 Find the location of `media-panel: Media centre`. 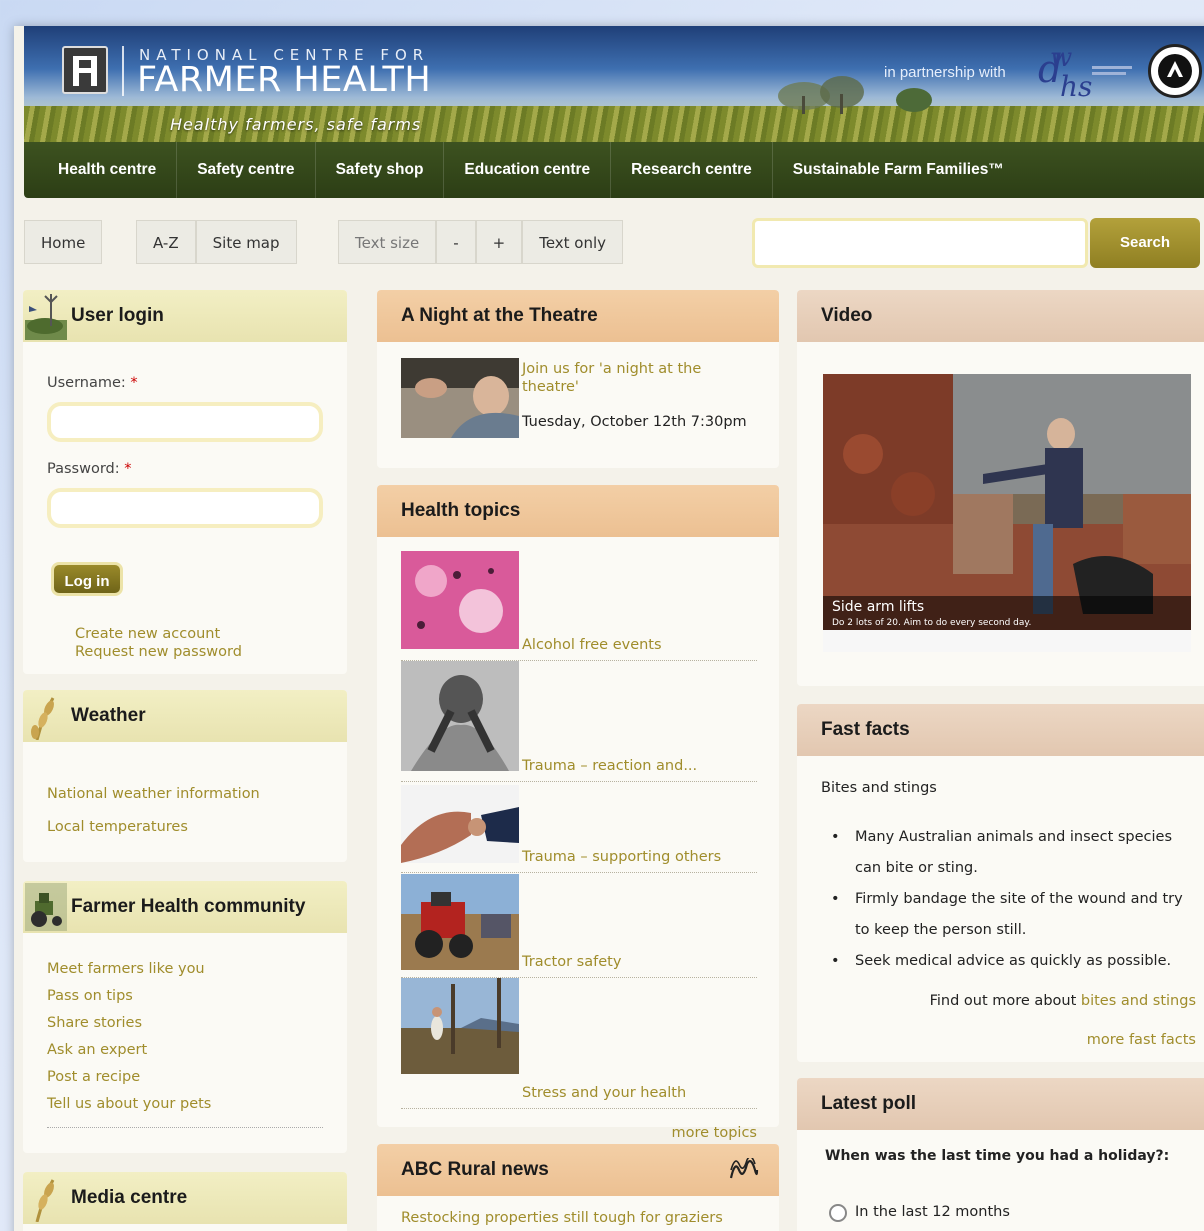

media-panel: Media centre is located at coordinates (185, 1201).